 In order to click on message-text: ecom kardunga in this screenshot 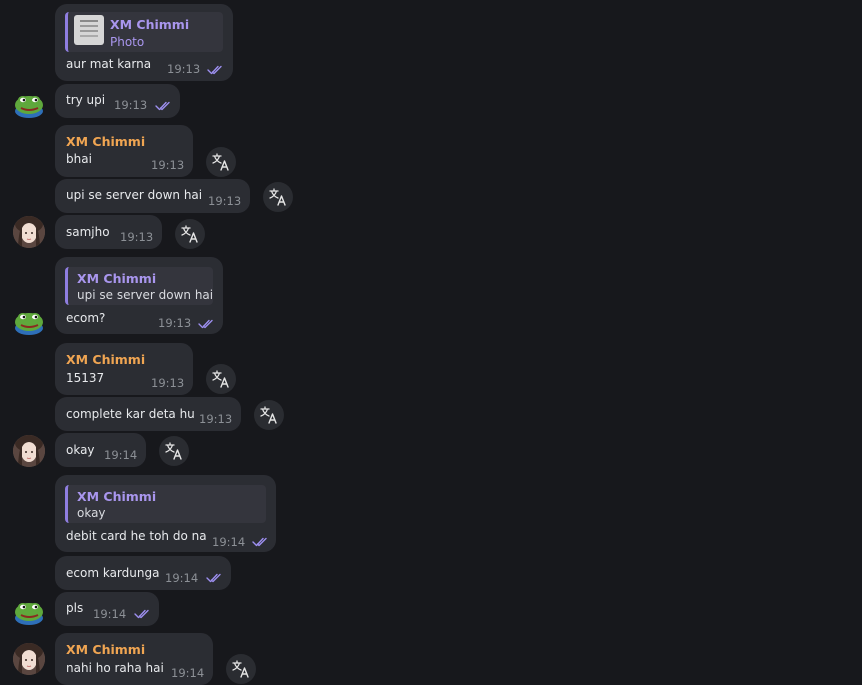, I will do `click(113, 573)`.